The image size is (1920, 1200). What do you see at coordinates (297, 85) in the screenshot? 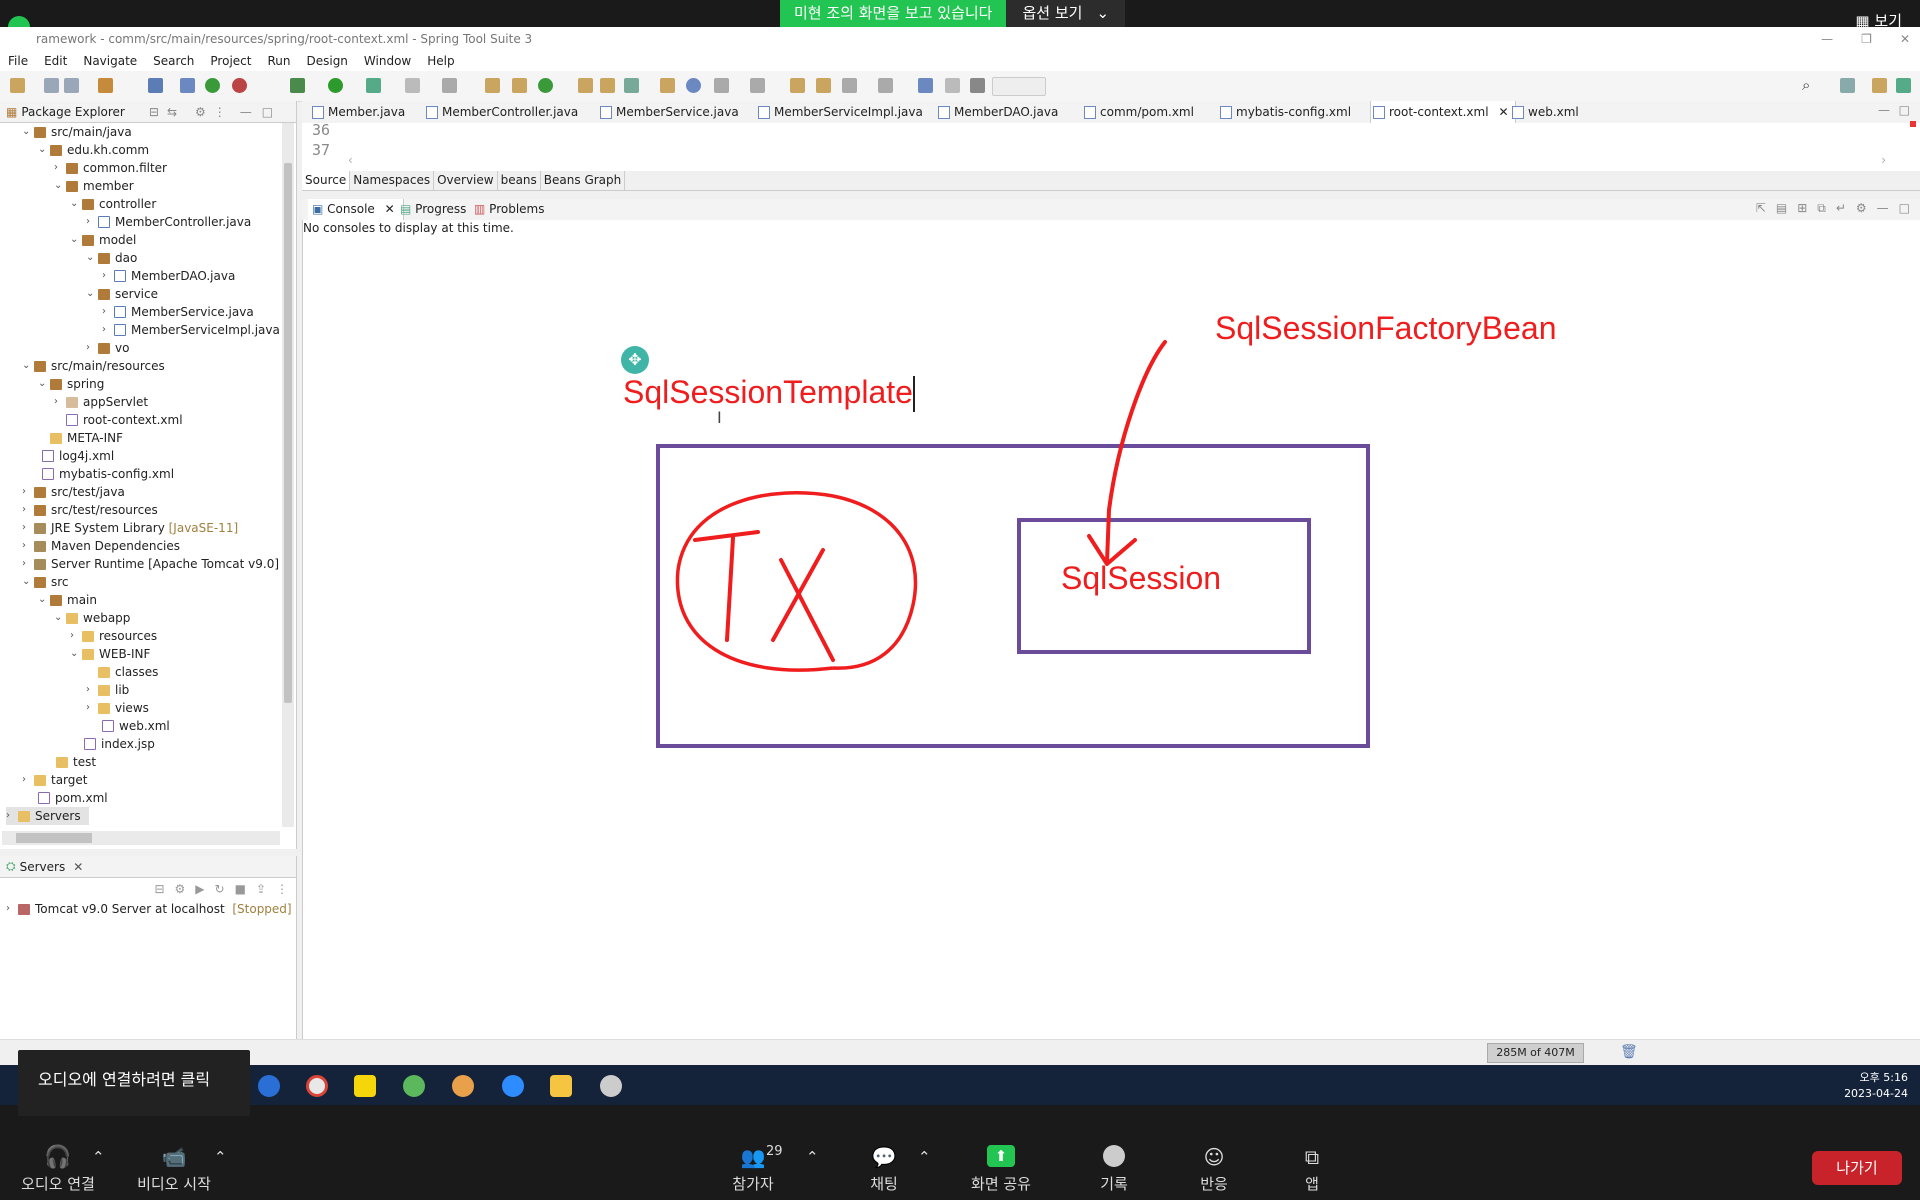
I see `debug-icon` at bounding box center [297, 85].